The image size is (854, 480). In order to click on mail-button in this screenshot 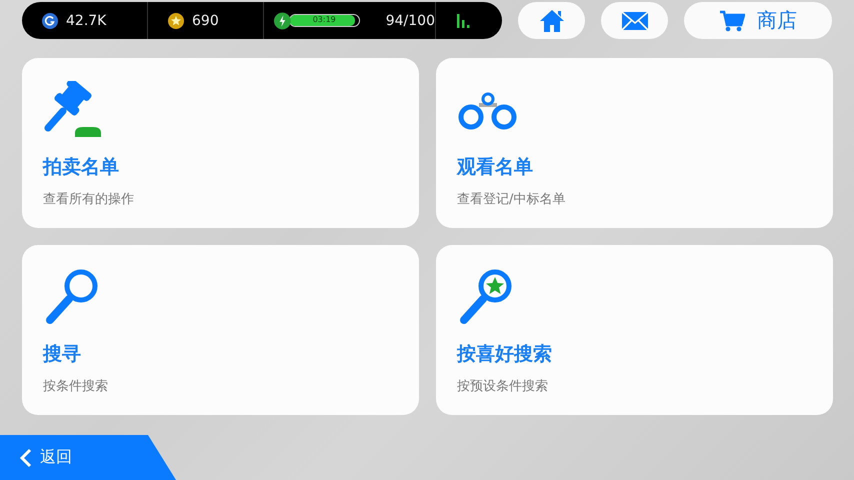, I will do `click(634, 20)`.